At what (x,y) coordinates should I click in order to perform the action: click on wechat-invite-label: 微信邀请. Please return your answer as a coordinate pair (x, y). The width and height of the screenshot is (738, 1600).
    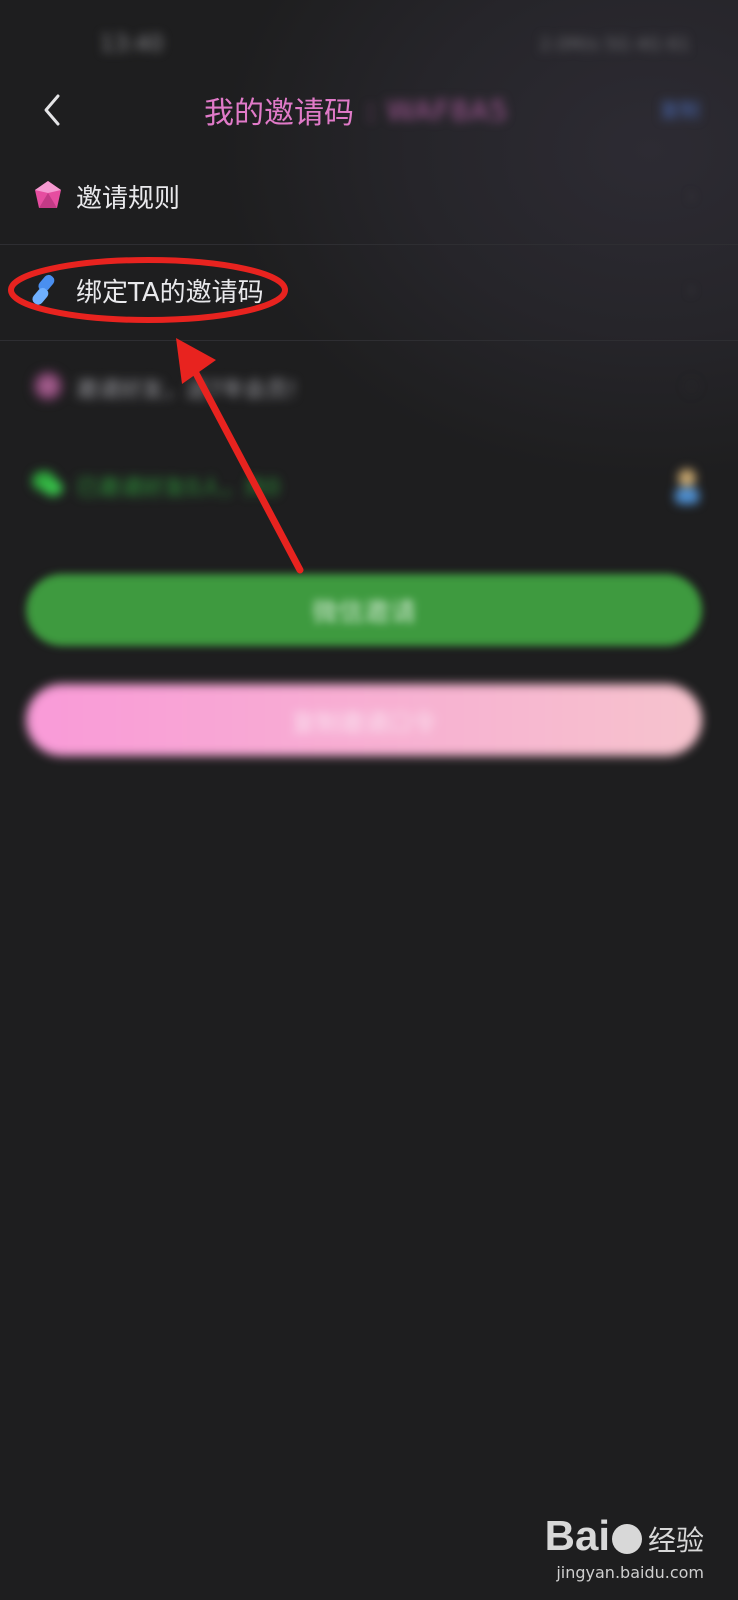
    Looking at the image, I should click on (363, 612).